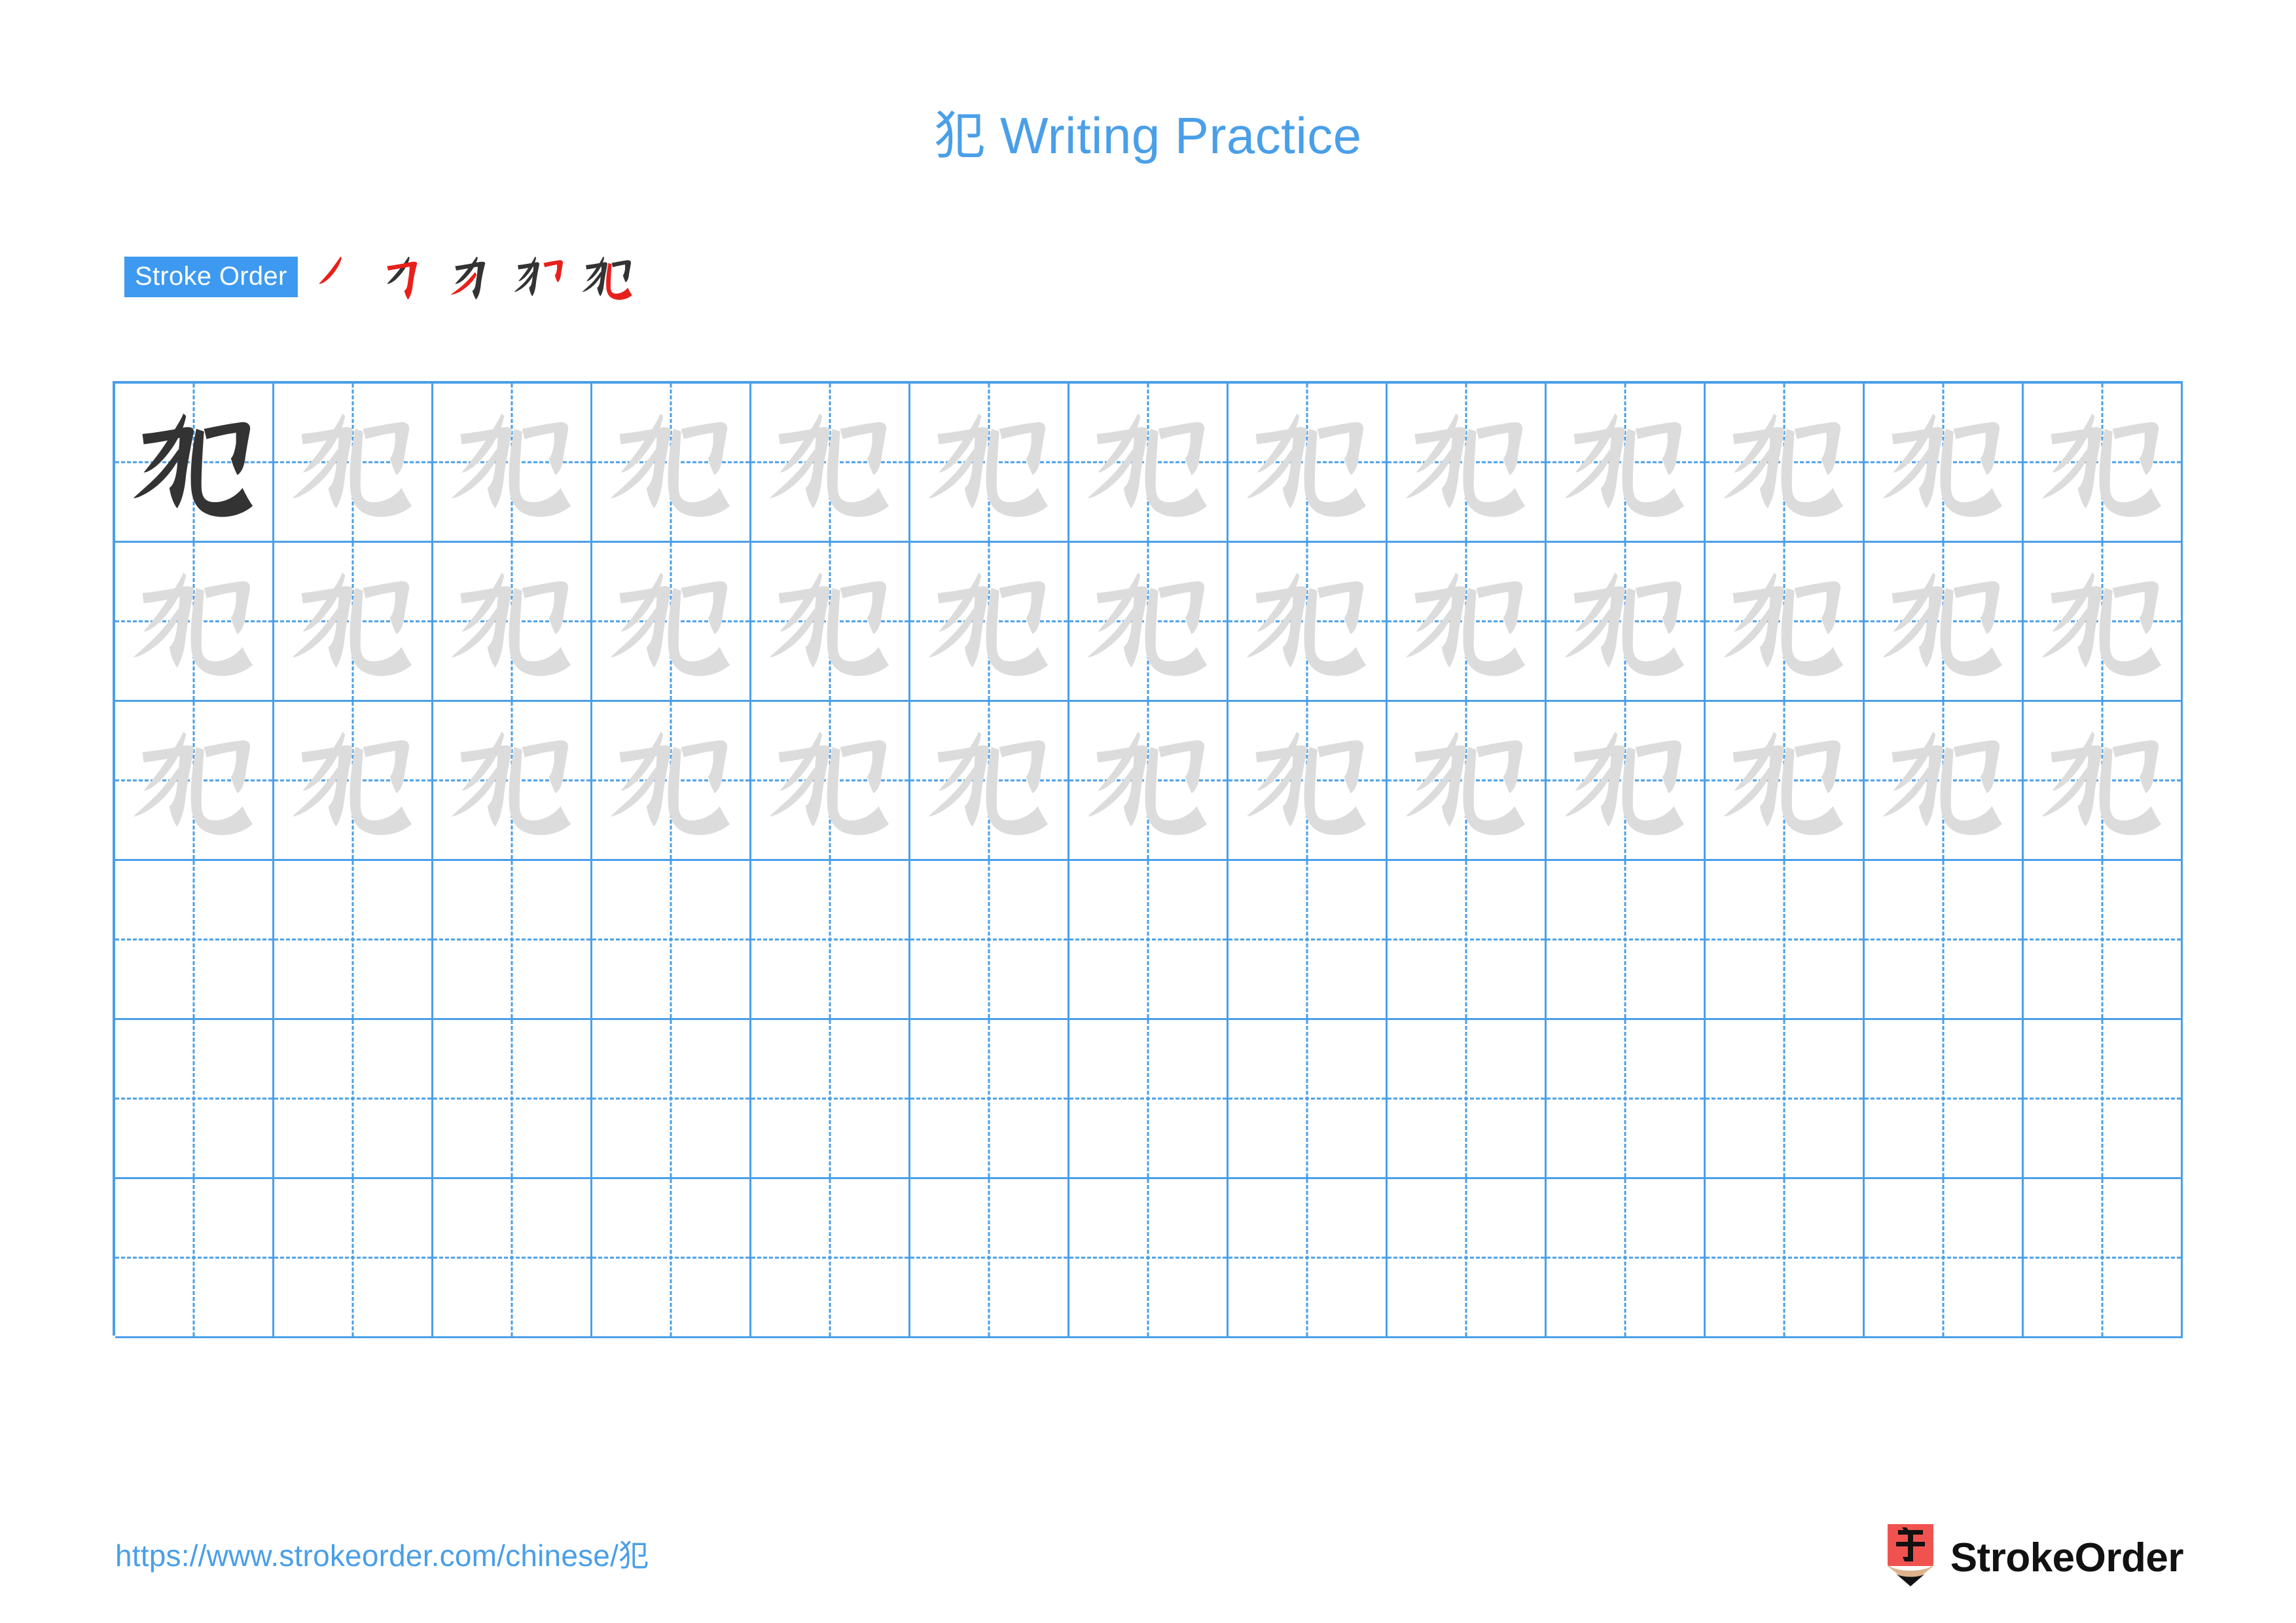 The width and height of the screenshot is (2296, 1623). I want to click on stroke-step-2-icon, so click(401, 278).